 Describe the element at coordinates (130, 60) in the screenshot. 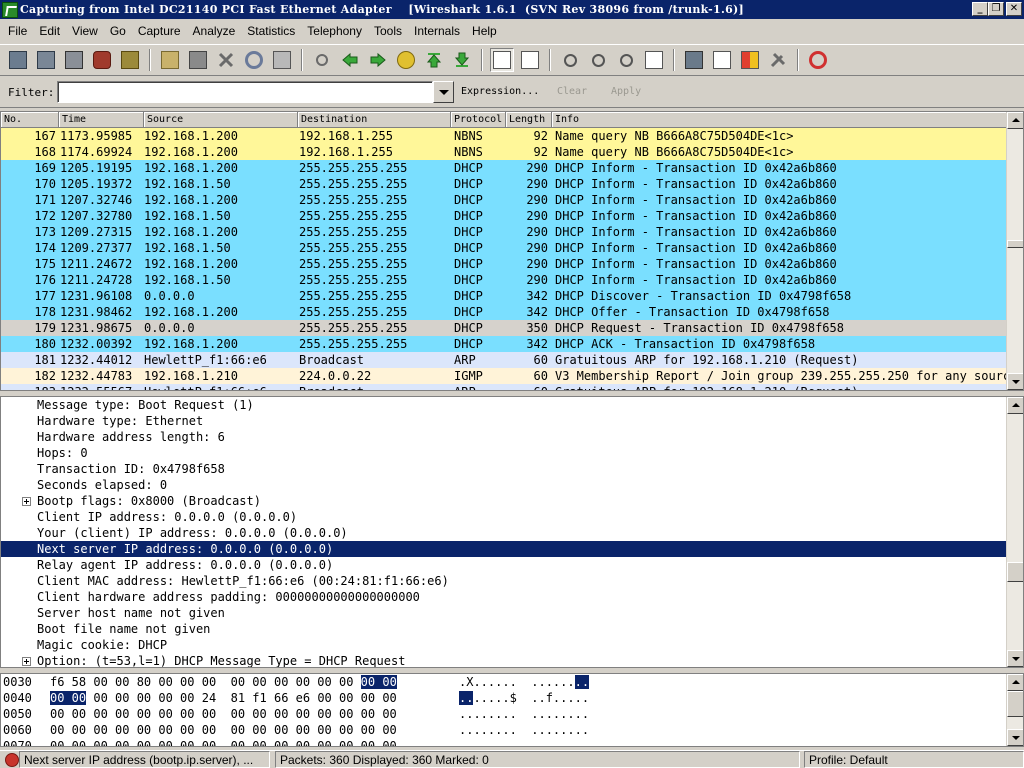

I see `restart-capture-button` at that location.